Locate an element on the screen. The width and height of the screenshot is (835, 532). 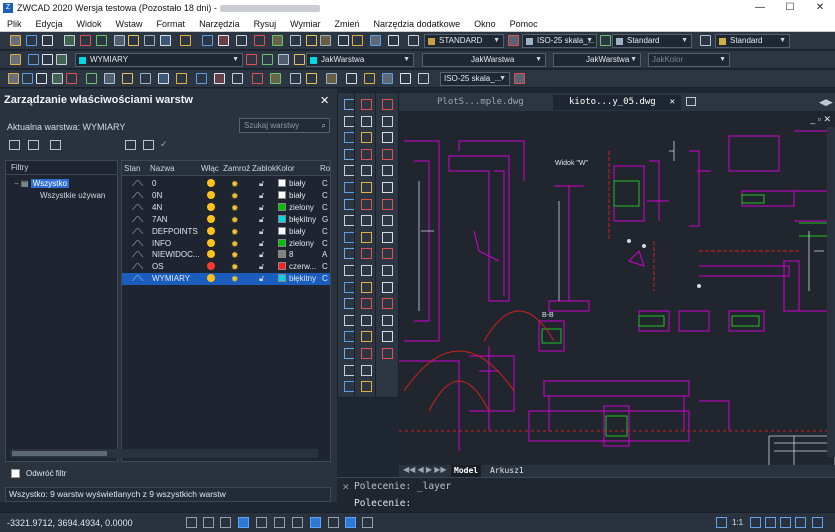
viewport-controls: _ ▫ ✕ is located at coordinates (820, 119).